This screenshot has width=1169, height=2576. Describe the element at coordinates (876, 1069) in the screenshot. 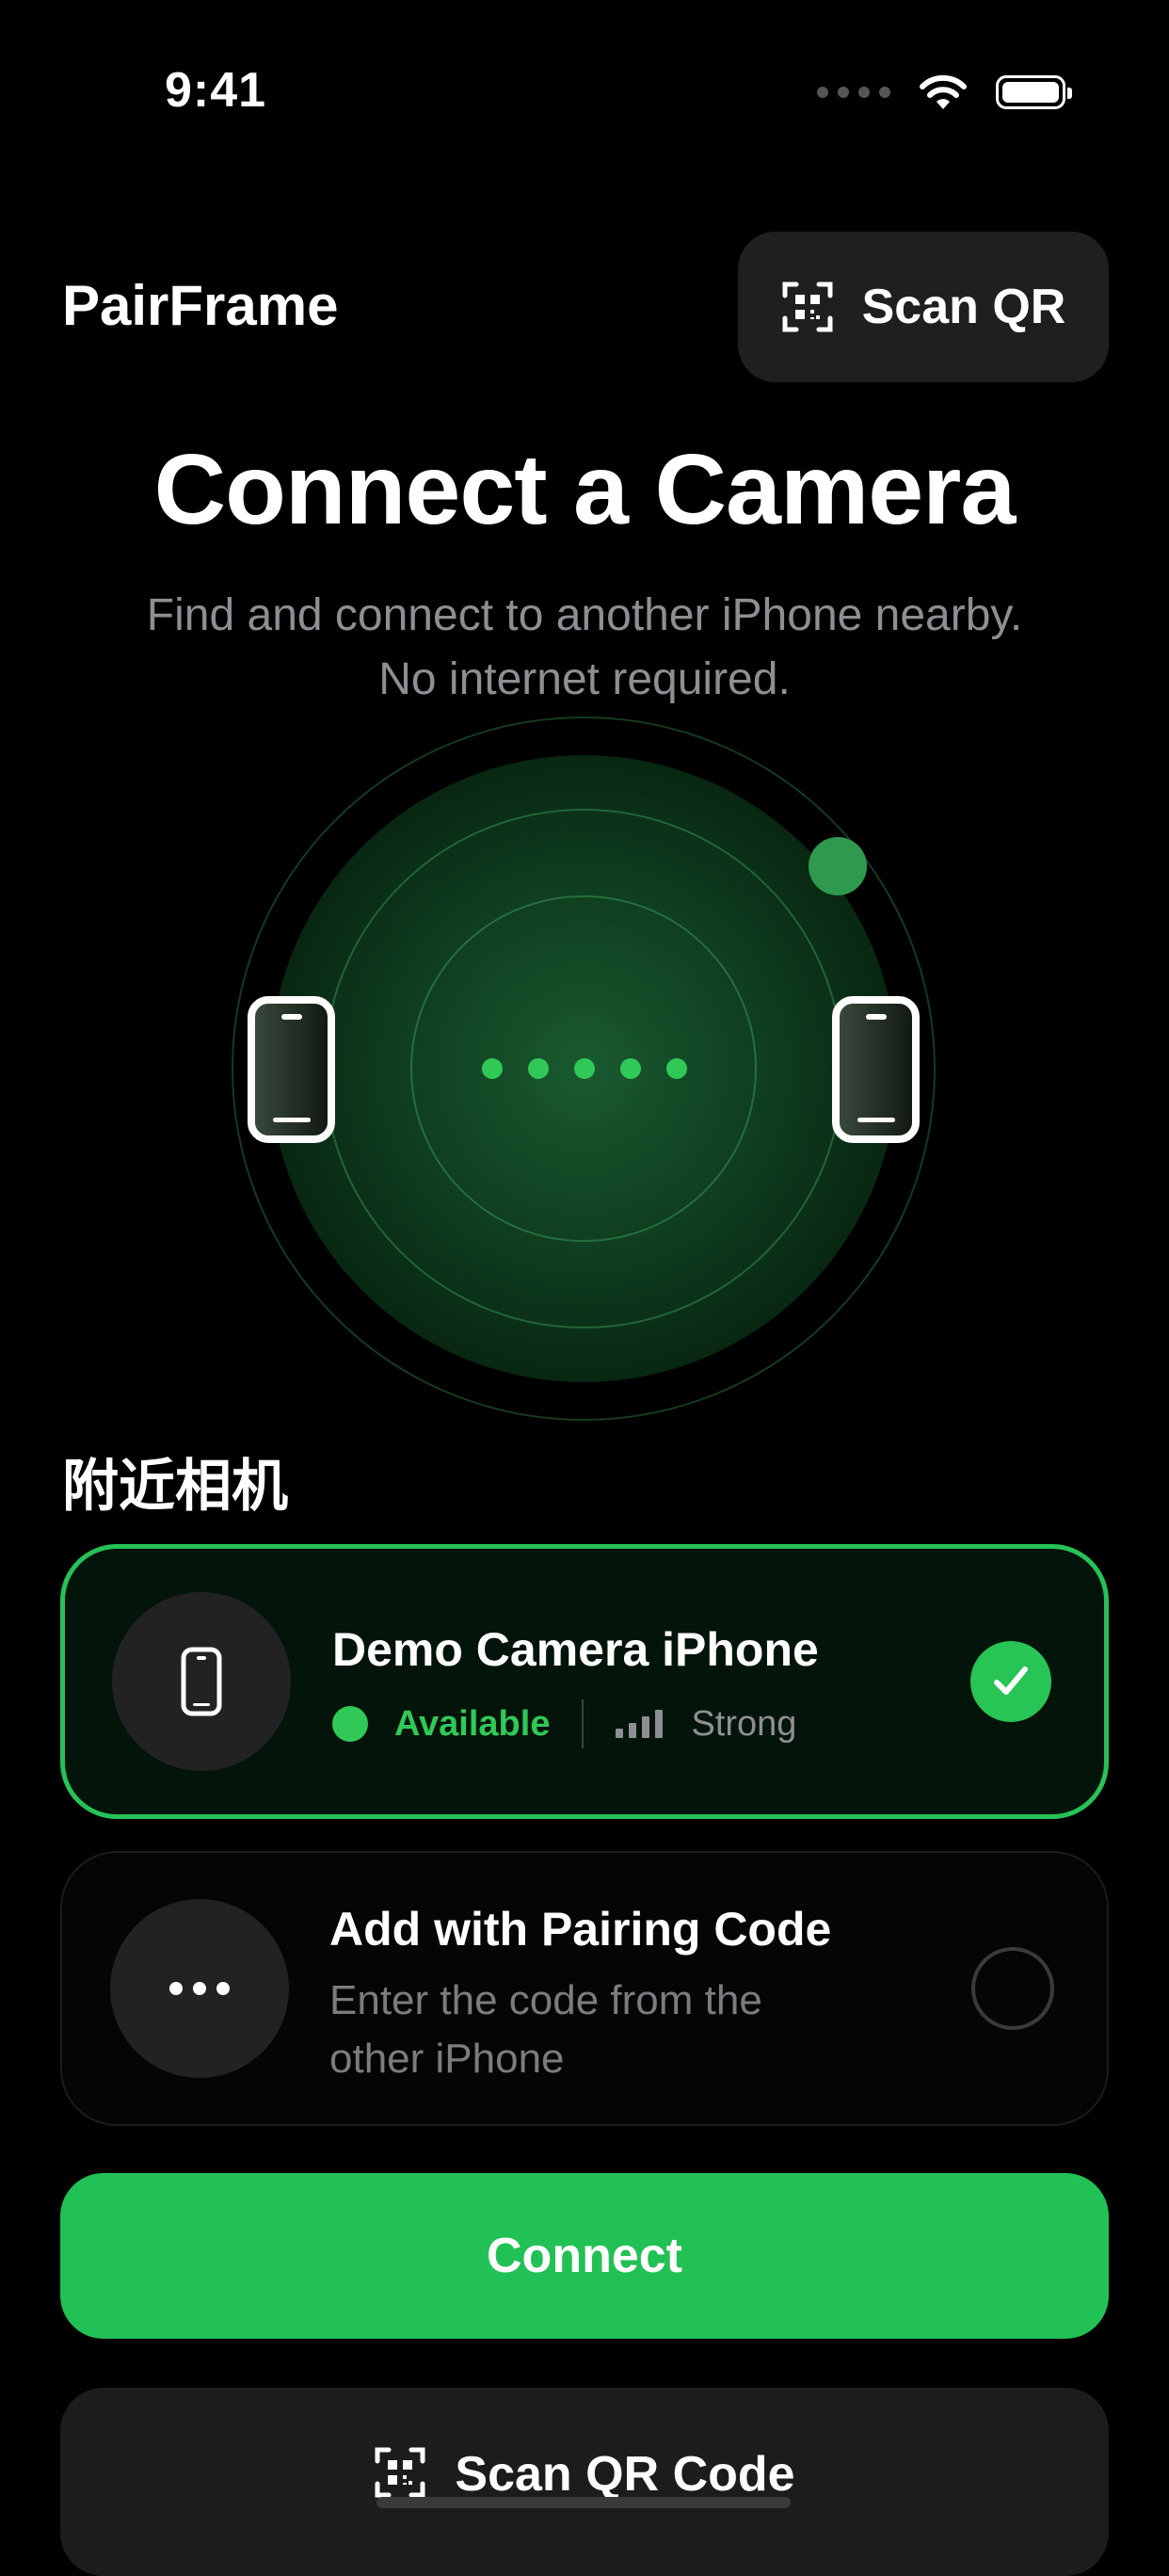

I see `right-iphone-icon` at that location.